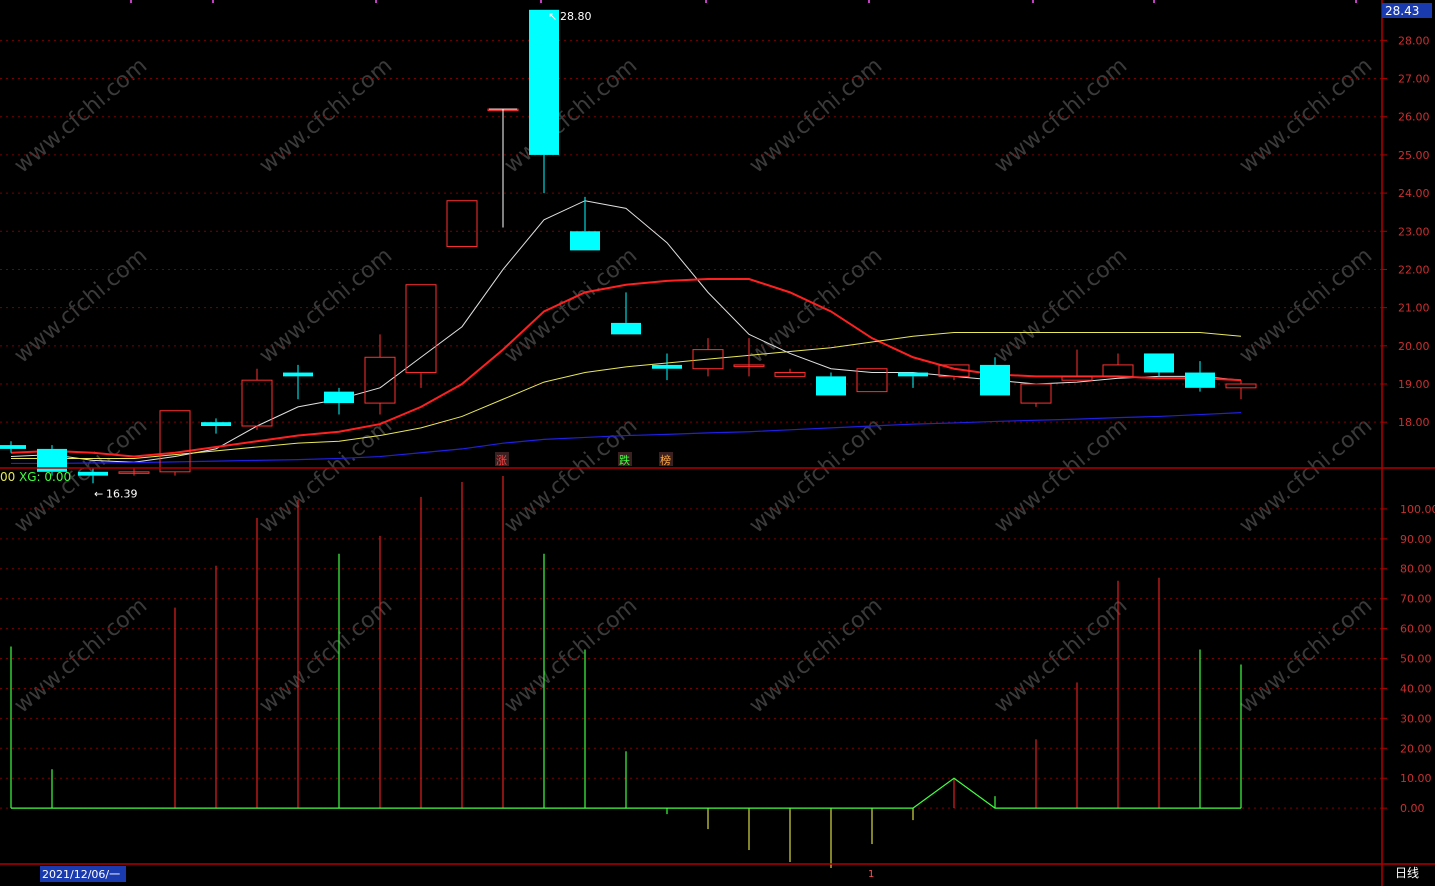  Describe the element at coordinates (1414, 308) in the screenshot. I see `price-tick-label: 21.00` at that location.